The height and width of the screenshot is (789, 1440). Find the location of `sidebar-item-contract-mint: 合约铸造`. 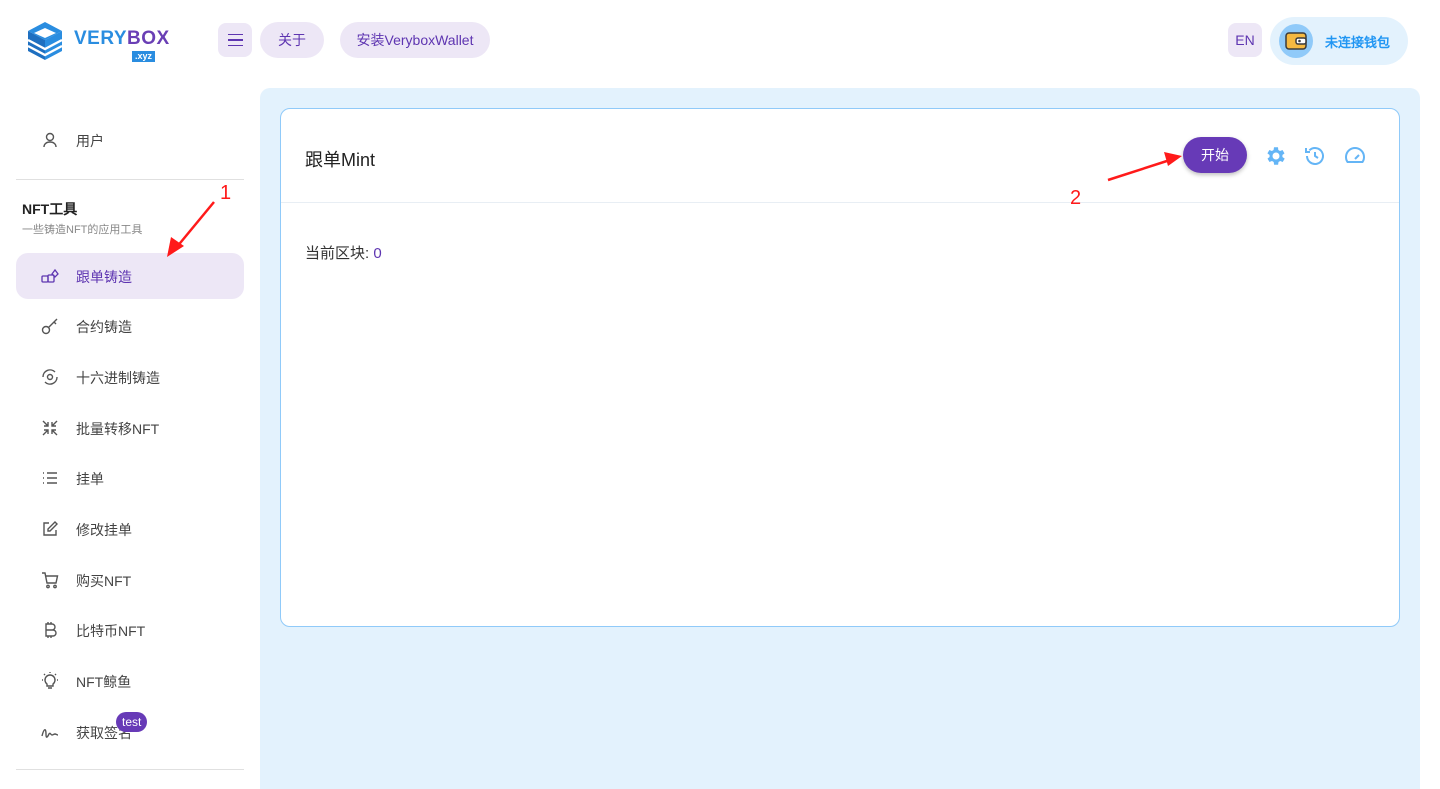

sidebar-item-contract-mint: 合约铸造 is located at coordinates (130, 326).